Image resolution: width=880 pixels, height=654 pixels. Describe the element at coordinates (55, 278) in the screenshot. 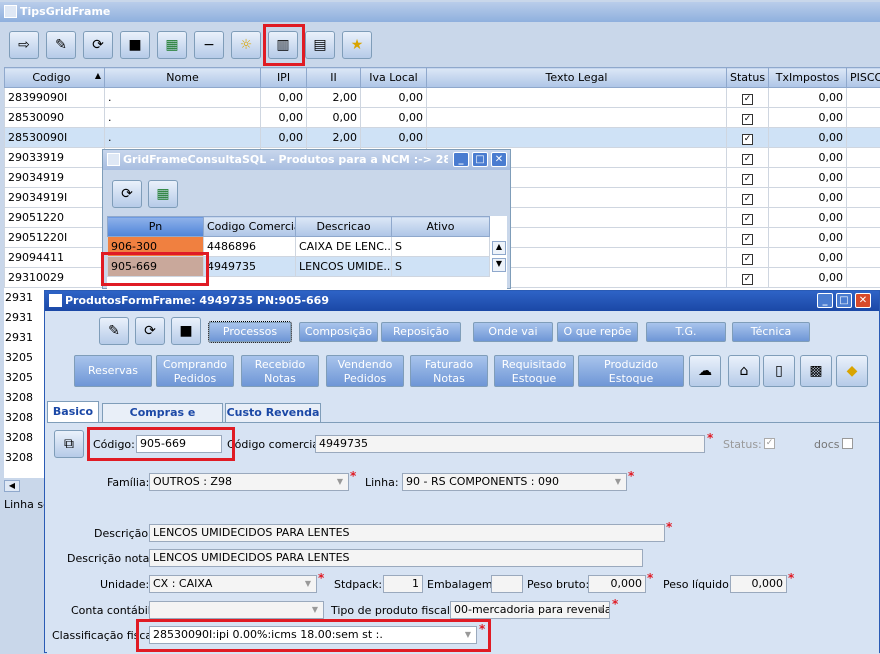

I see `cell-codigo: 29310029` at that location.